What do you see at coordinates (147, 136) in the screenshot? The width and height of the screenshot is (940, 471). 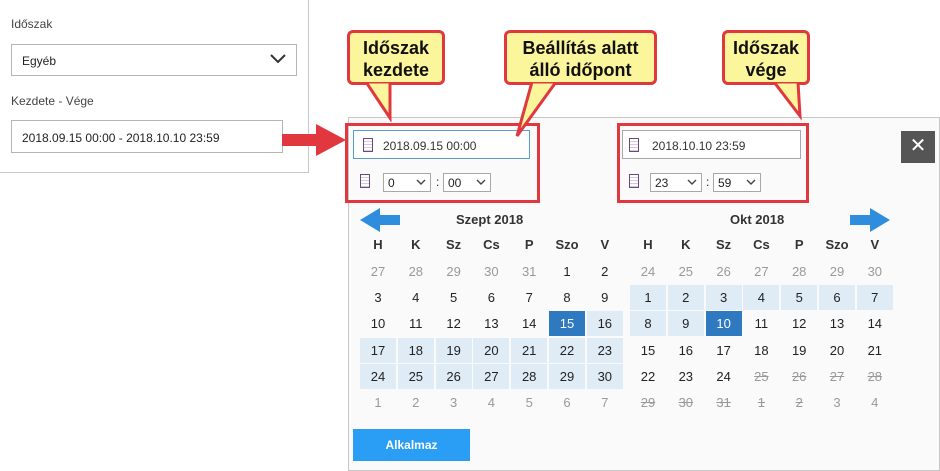 I see `date-range-input: 2018.09.15 00:00 - 2018.10.10 23:59` at bounding box center [147, 136].